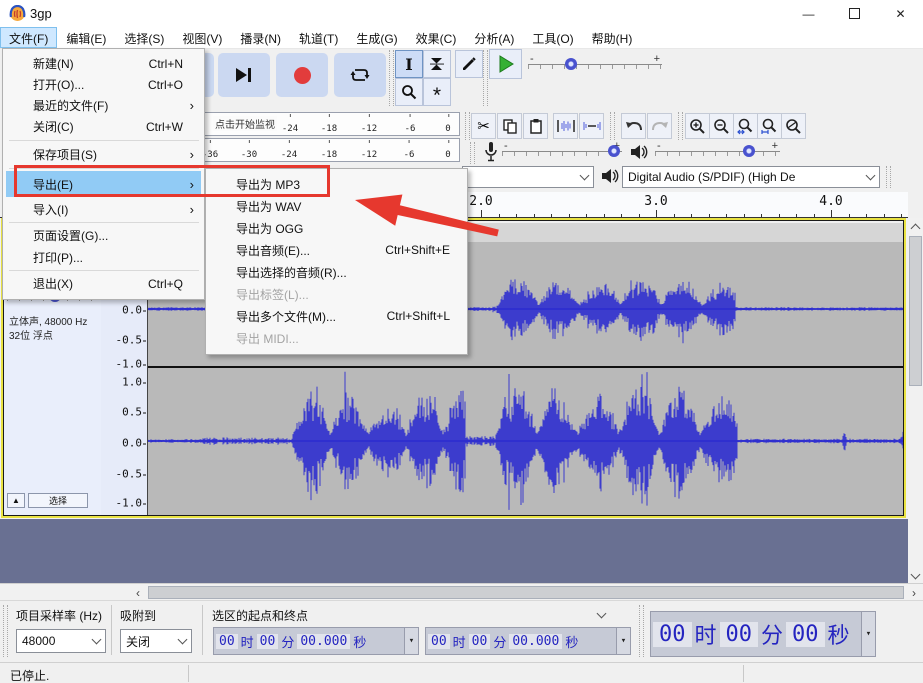 This screenshot has width=923, height=683. What do you see at coordinates (915, 311) in the screenshot?
I see `vertical-scroll-thumb` at bounding box center [915, 311].